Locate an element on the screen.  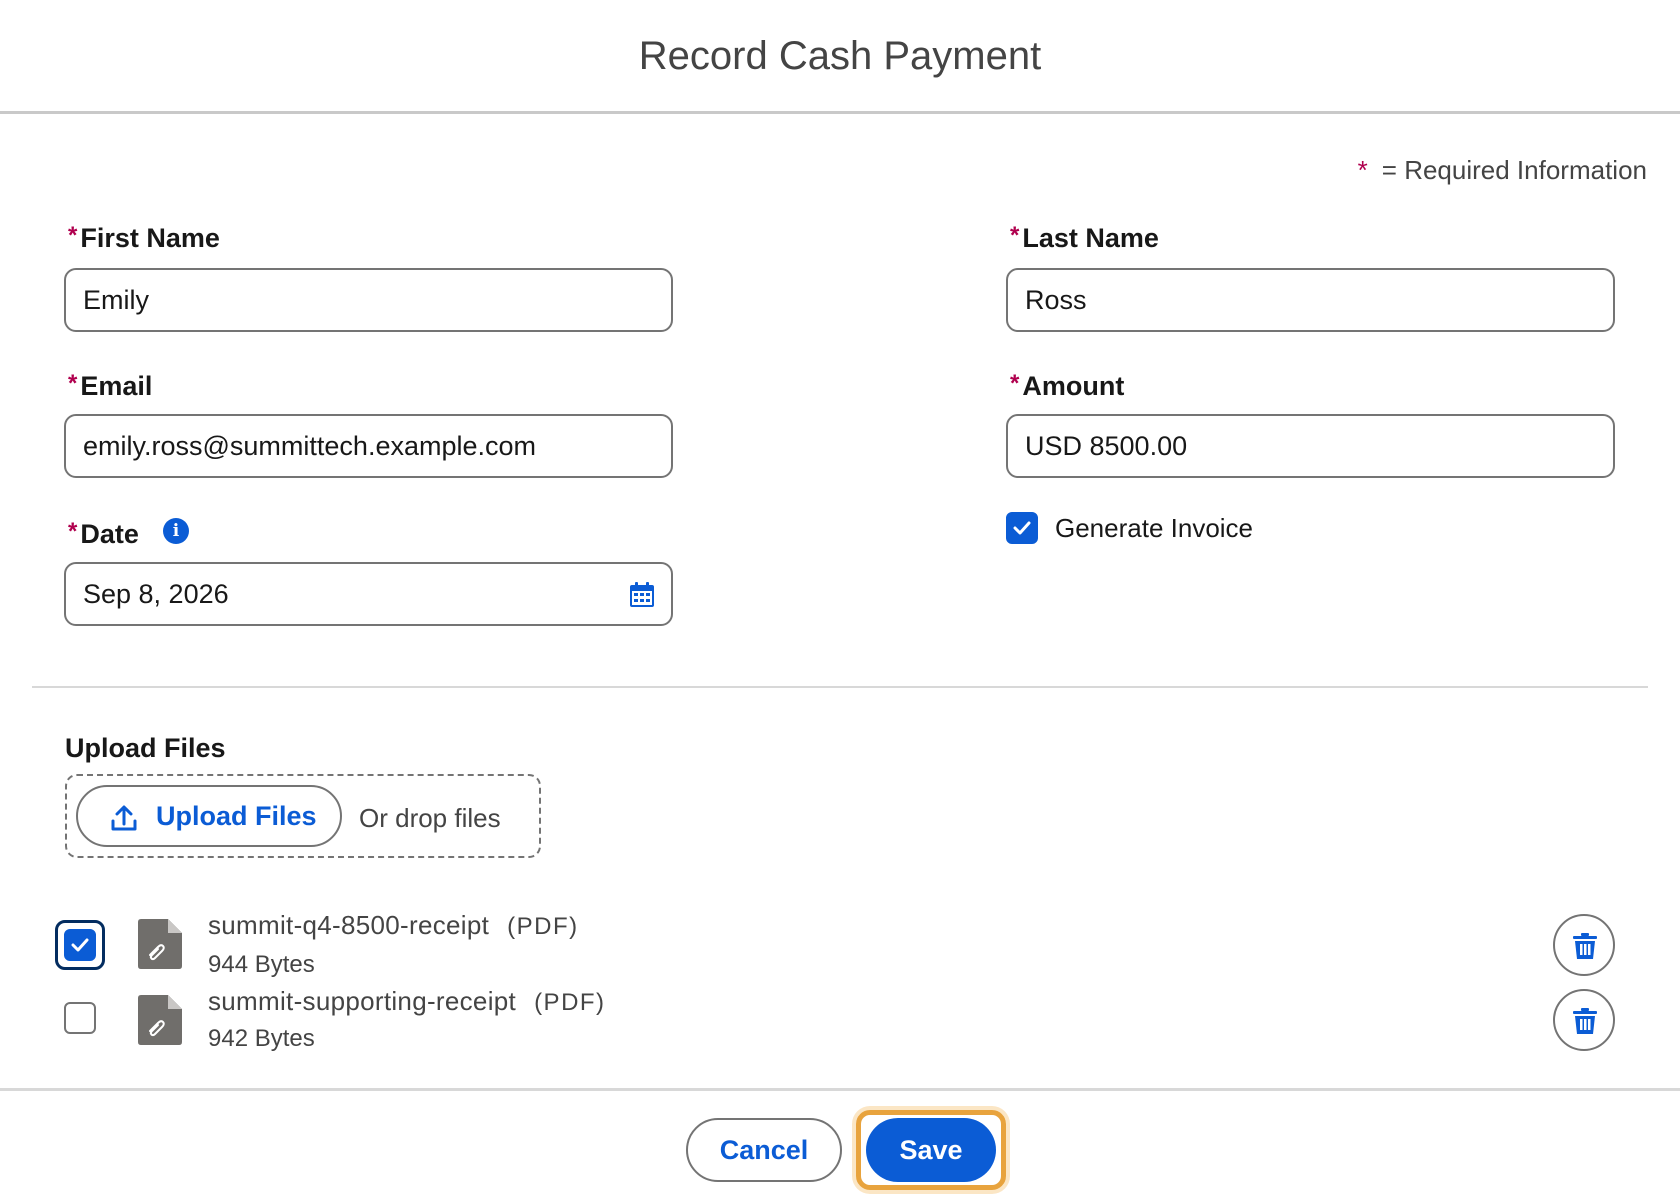
email-label: * Email is located at coordinates (110, 386).